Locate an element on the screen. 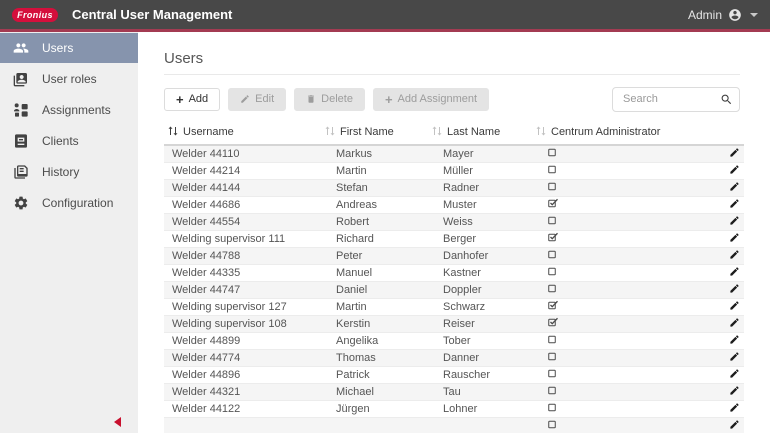  table-row: Welder 44788 Peter Danhofer is located at coordinates (454, 256).